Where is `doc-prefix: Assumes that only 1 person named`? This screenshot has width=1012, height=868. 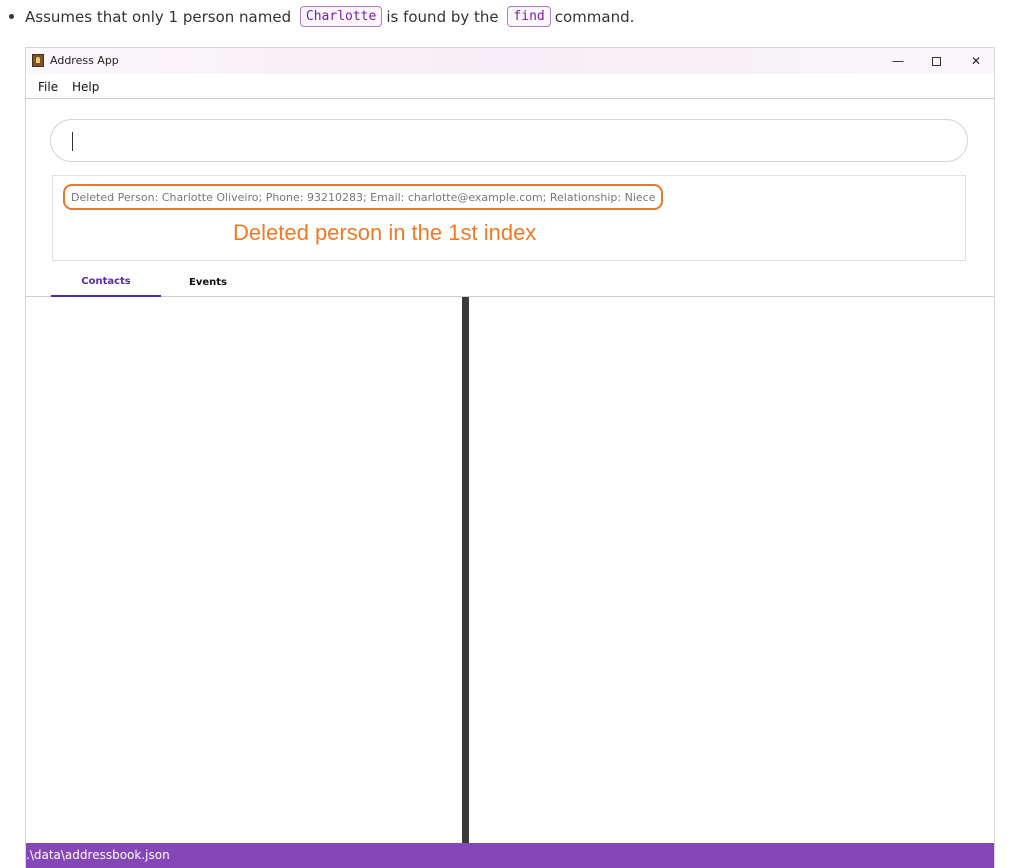
doc-prefix: Assumes that only 1 person named is located at coordinates (158, 16).